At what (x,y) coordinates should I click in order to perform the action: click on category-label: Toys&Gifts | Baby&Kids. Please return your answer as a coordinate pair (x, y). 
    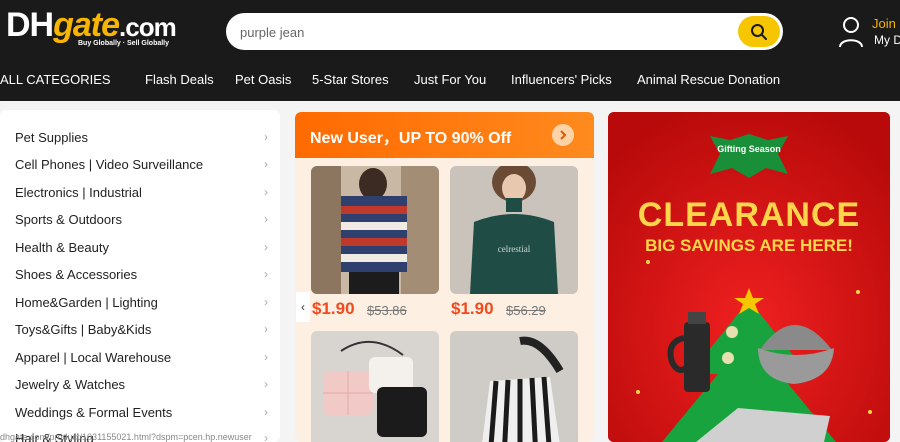
    Looking at the image, I should click on (83, 329).